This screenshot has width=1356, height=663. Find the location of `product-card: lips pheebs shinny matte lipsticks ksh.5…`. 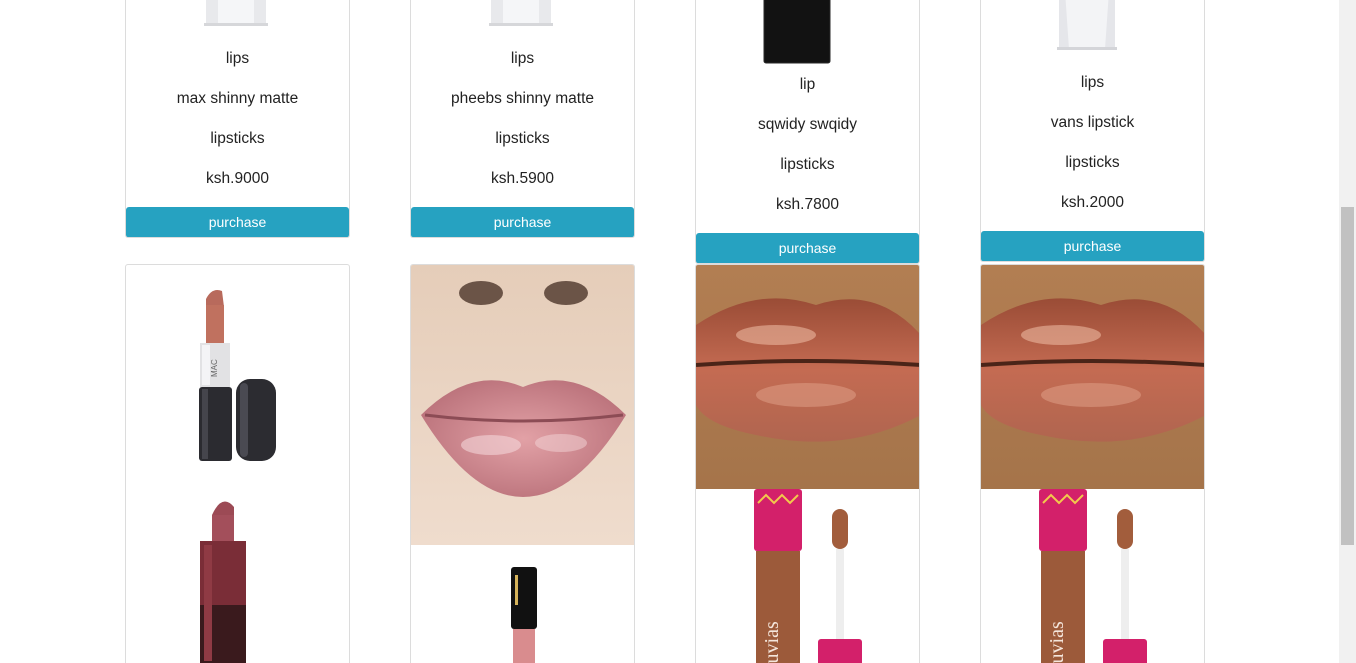

product-card: lips pheebs shinny matte lipsticks ksh.5… is located at coordinates (522, 119).